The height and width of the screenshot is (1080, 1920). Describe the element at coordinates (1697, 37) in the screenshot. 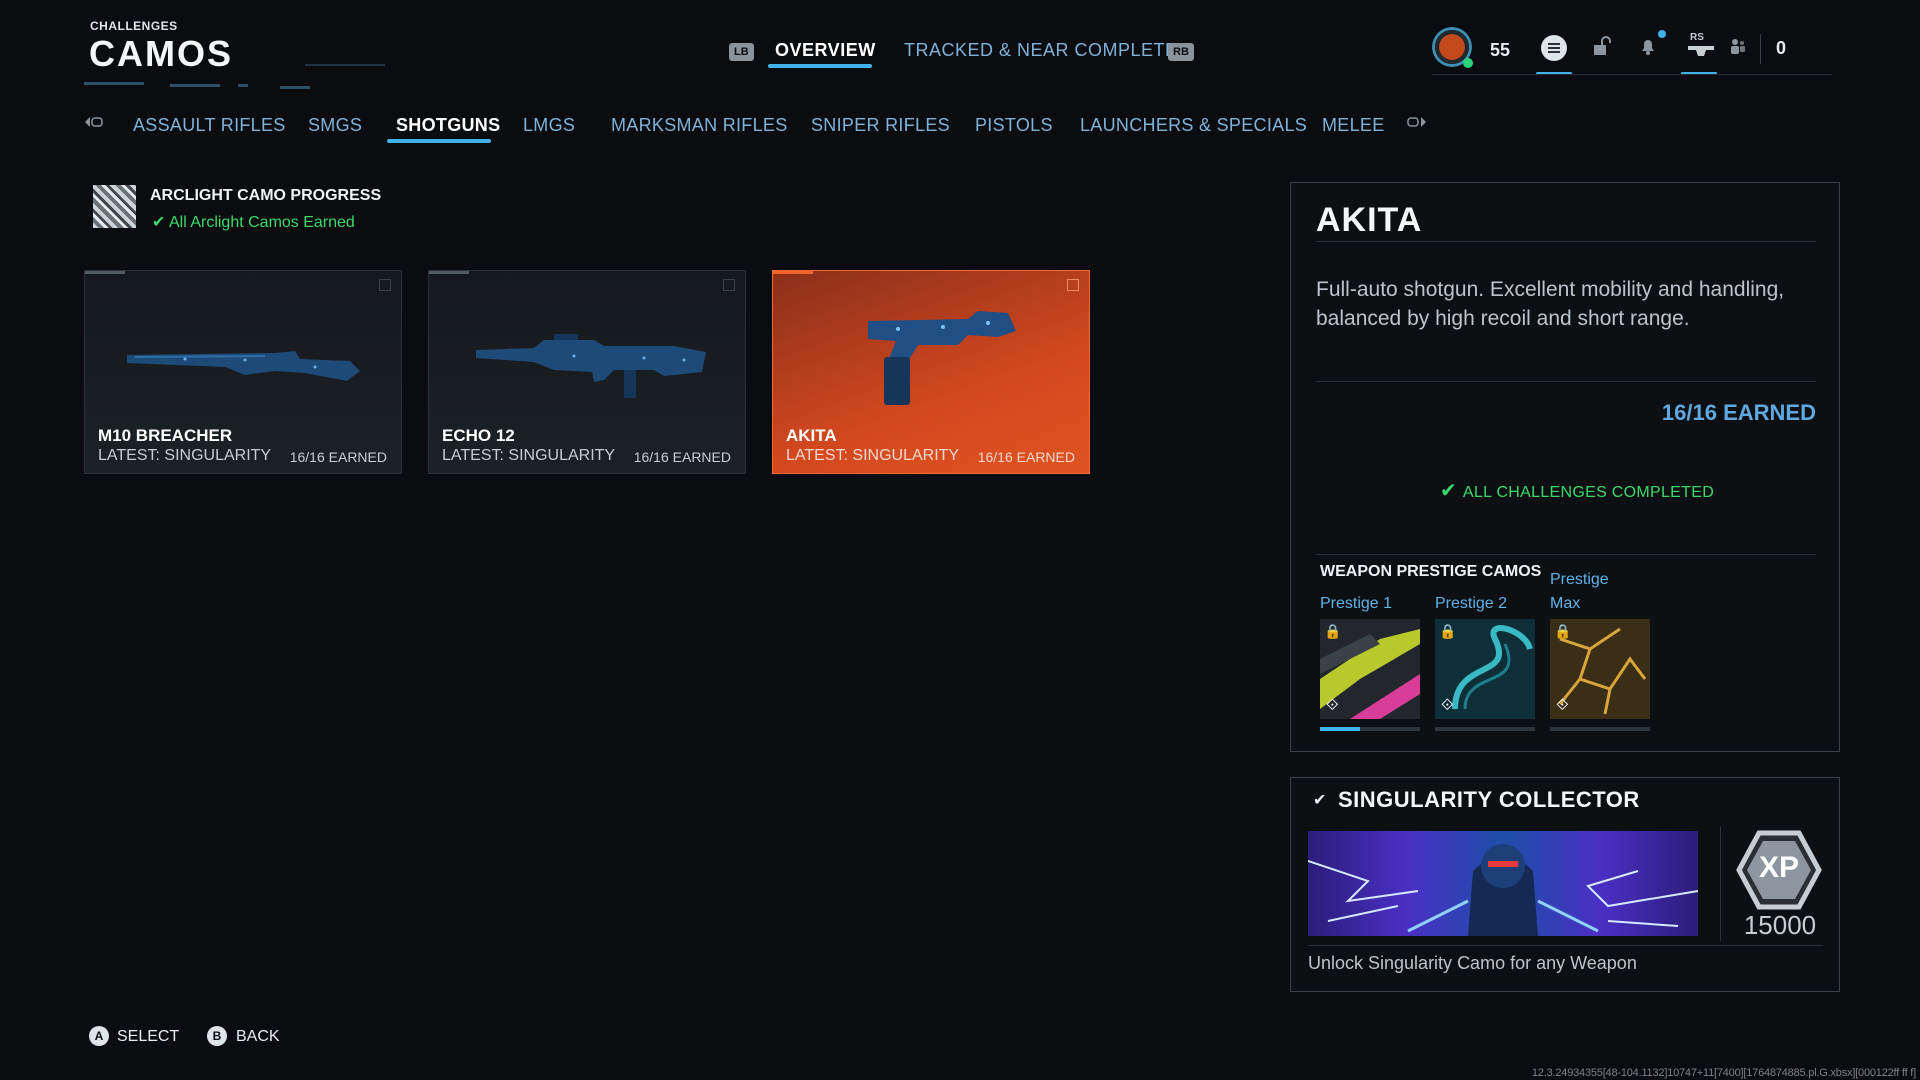

I see `rs-label: RS` at that location.